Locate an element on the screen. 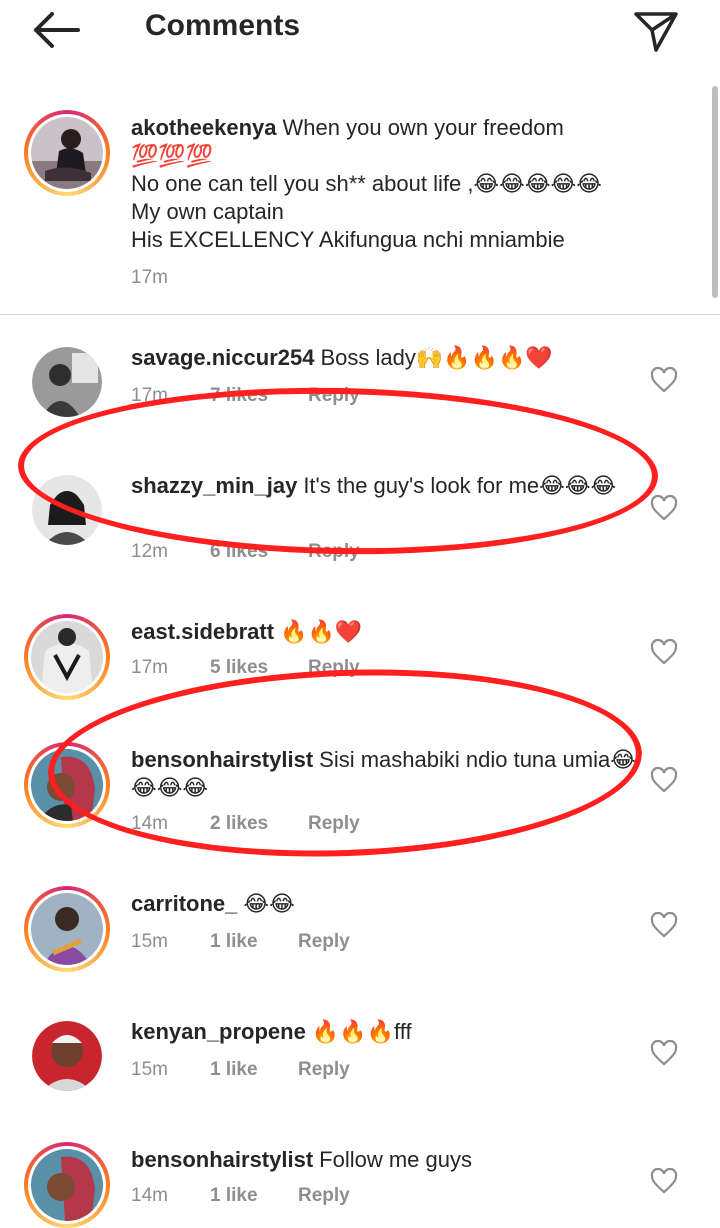 The image size is (720, 1228). comment-text: Boss lady🙌🔥🔥🔥❤️ is located at coordinates (436, 357).